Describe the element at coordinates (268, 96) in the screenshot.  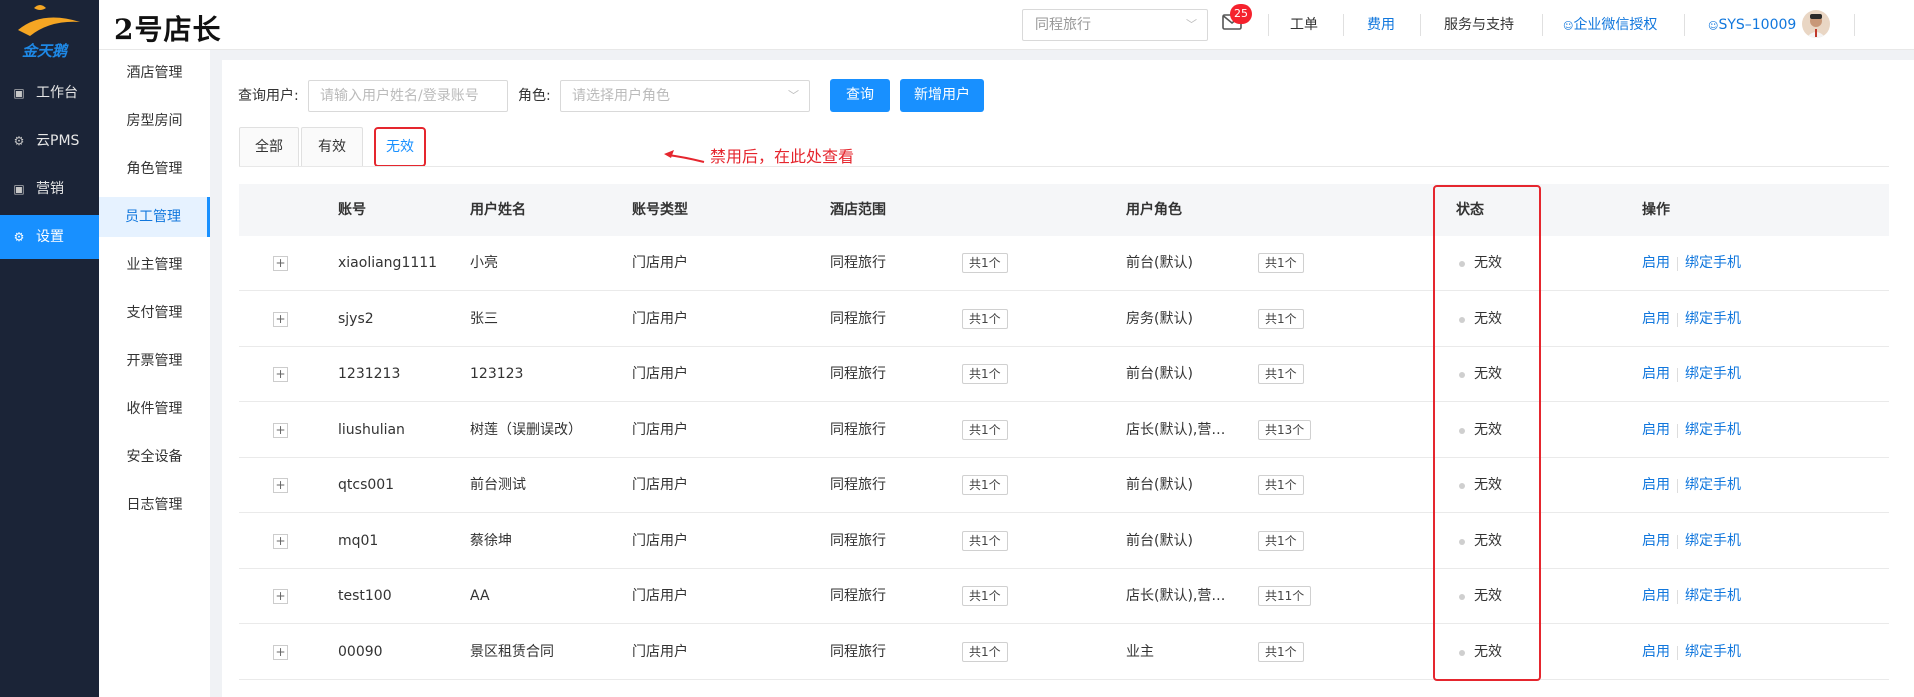
I see `user-filter-label: 查询用户:` at that location.